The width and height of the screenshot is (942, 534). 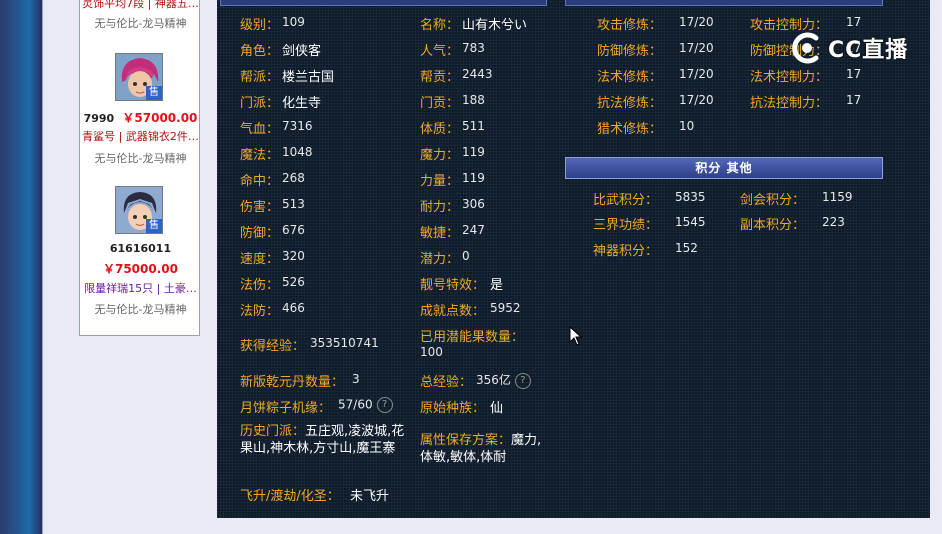 I want to click on school-label: 门派：, so click(x=260, y=103).